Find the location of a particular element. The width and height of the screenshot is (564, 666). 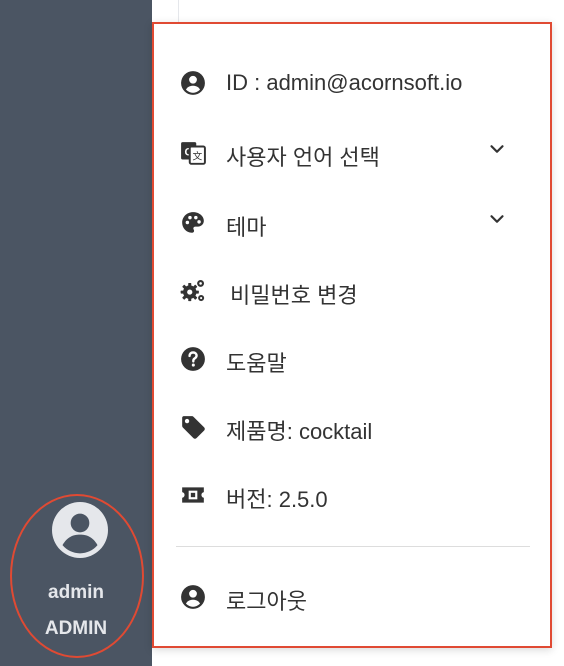

help-circle-icon is located at coordinates (193, 359).